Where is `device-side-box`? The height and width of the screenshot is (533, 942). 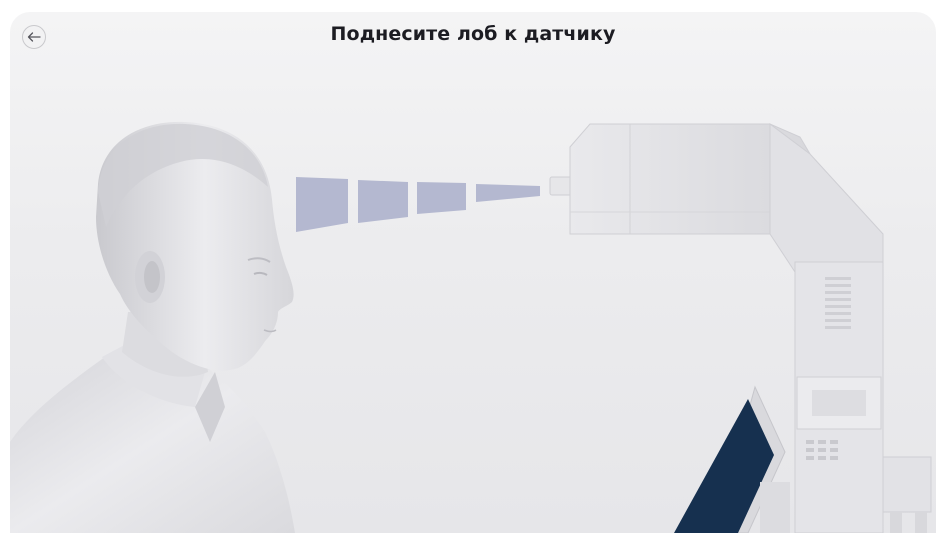
device-side-box is located at coordinates (907, 484).